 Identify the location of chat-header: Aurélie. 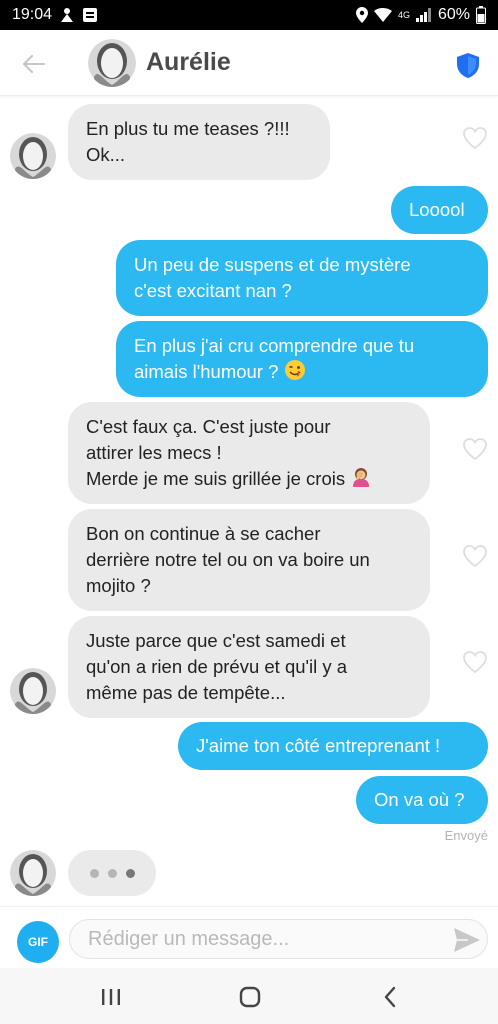
(249, 63).